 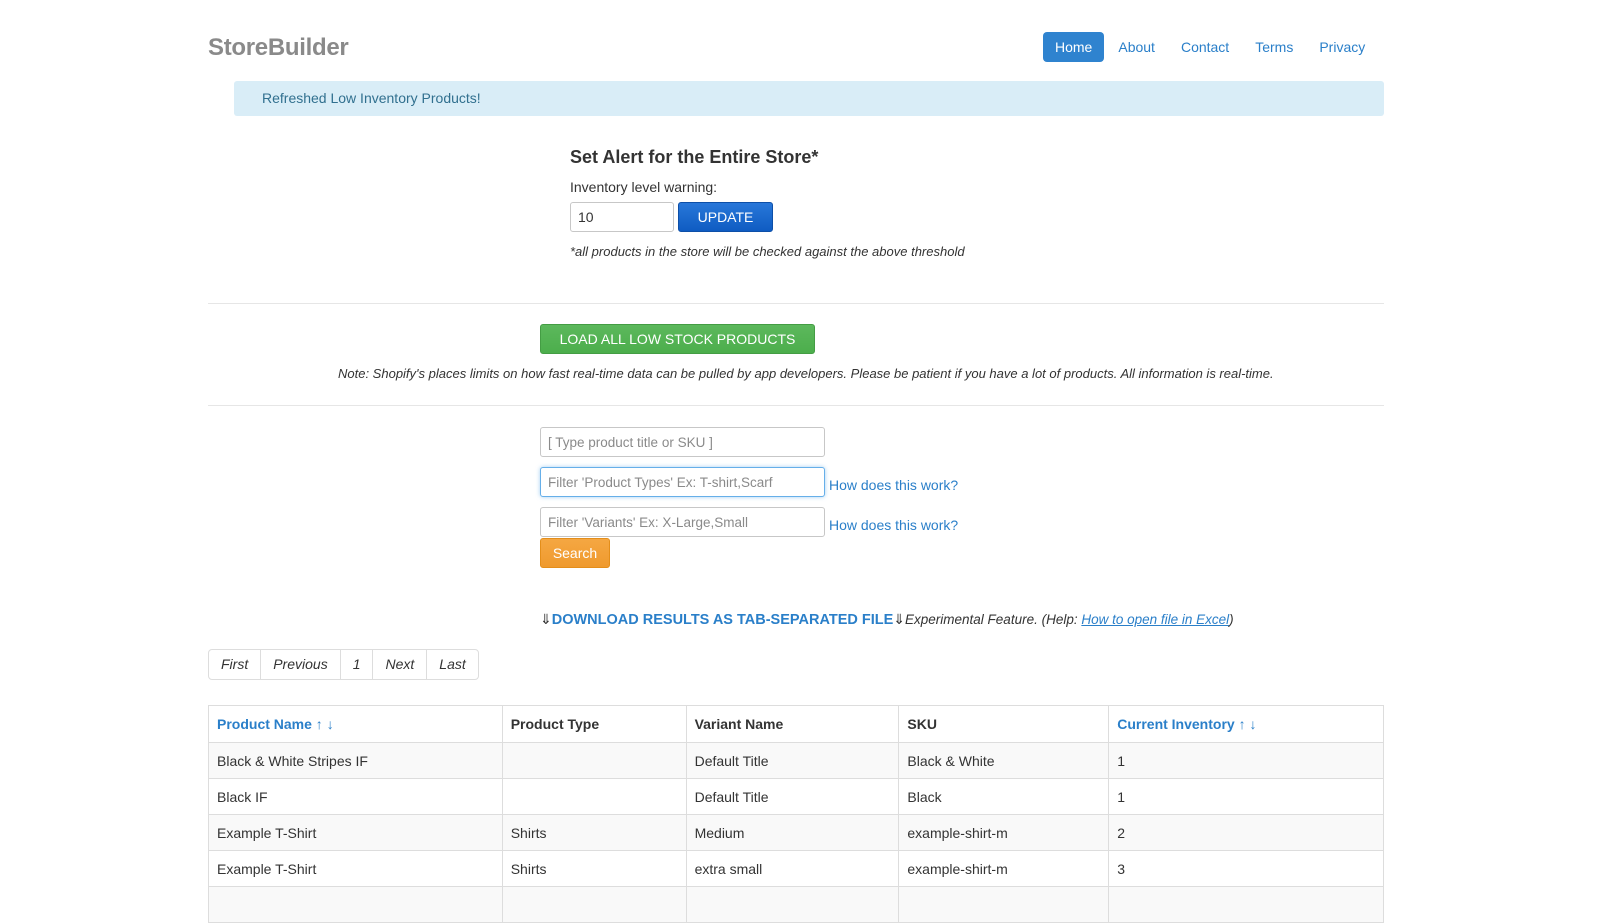 I want to click on header-product-name: Product Name ↑ ↓, so click(x=355, y=724).